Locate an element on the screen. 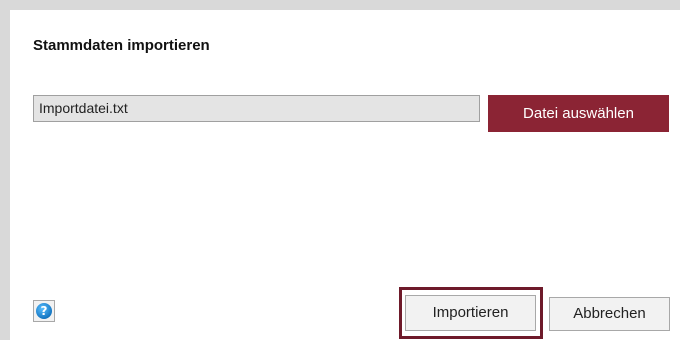 This screenshot has width=680, height=340. question-circle-icon: ? is located at coordinates (44, 311).